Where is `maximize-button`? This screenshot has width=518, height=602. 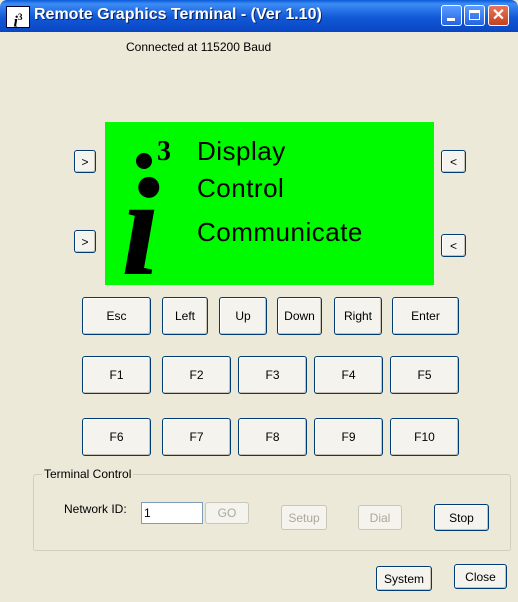
maximize-button is located at coordinates (474, 15).